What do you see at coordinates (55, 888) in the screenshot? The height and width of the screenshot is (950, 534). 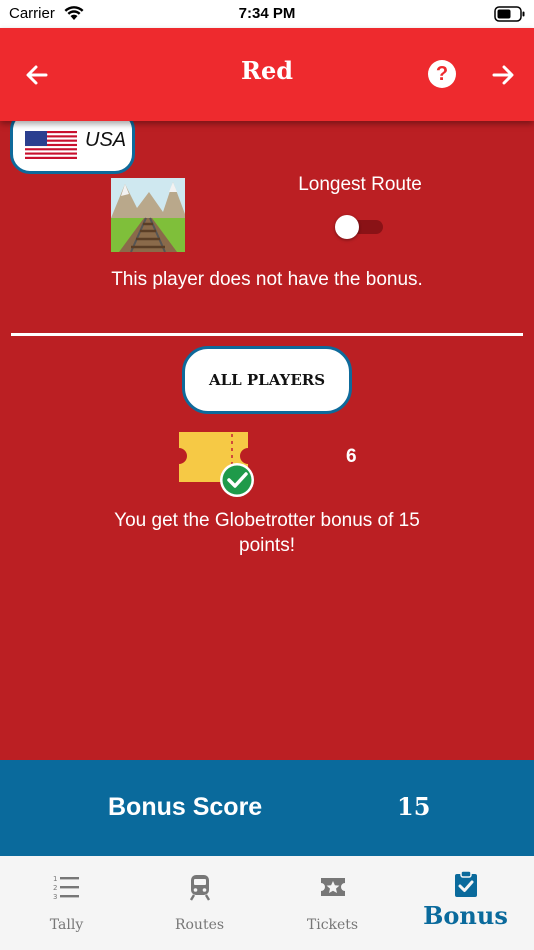 I see `svg-text: 2` at bounding box center [55, 888].